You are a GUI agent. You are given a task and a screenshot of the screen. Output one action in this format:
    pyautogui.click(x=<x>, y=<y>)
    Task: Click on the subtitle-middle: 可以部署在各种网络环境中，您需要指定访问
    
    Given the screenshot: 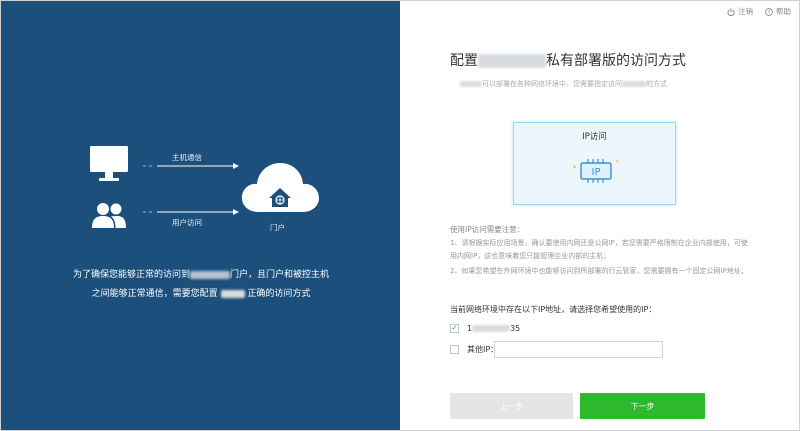 What is the action you would take?
    pyautogui.click(x=552, y=84)
    